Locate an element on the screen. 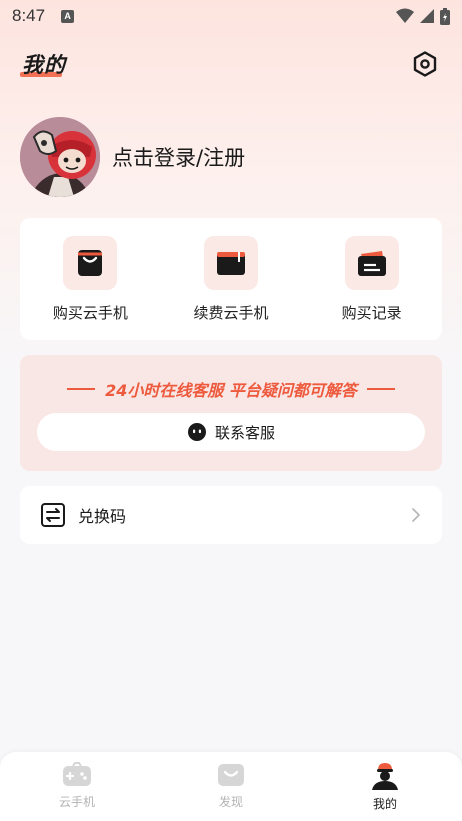  quick-actions-card: 购买云手机 续费云手机 购买记录 is located at coordinates (231, 279).